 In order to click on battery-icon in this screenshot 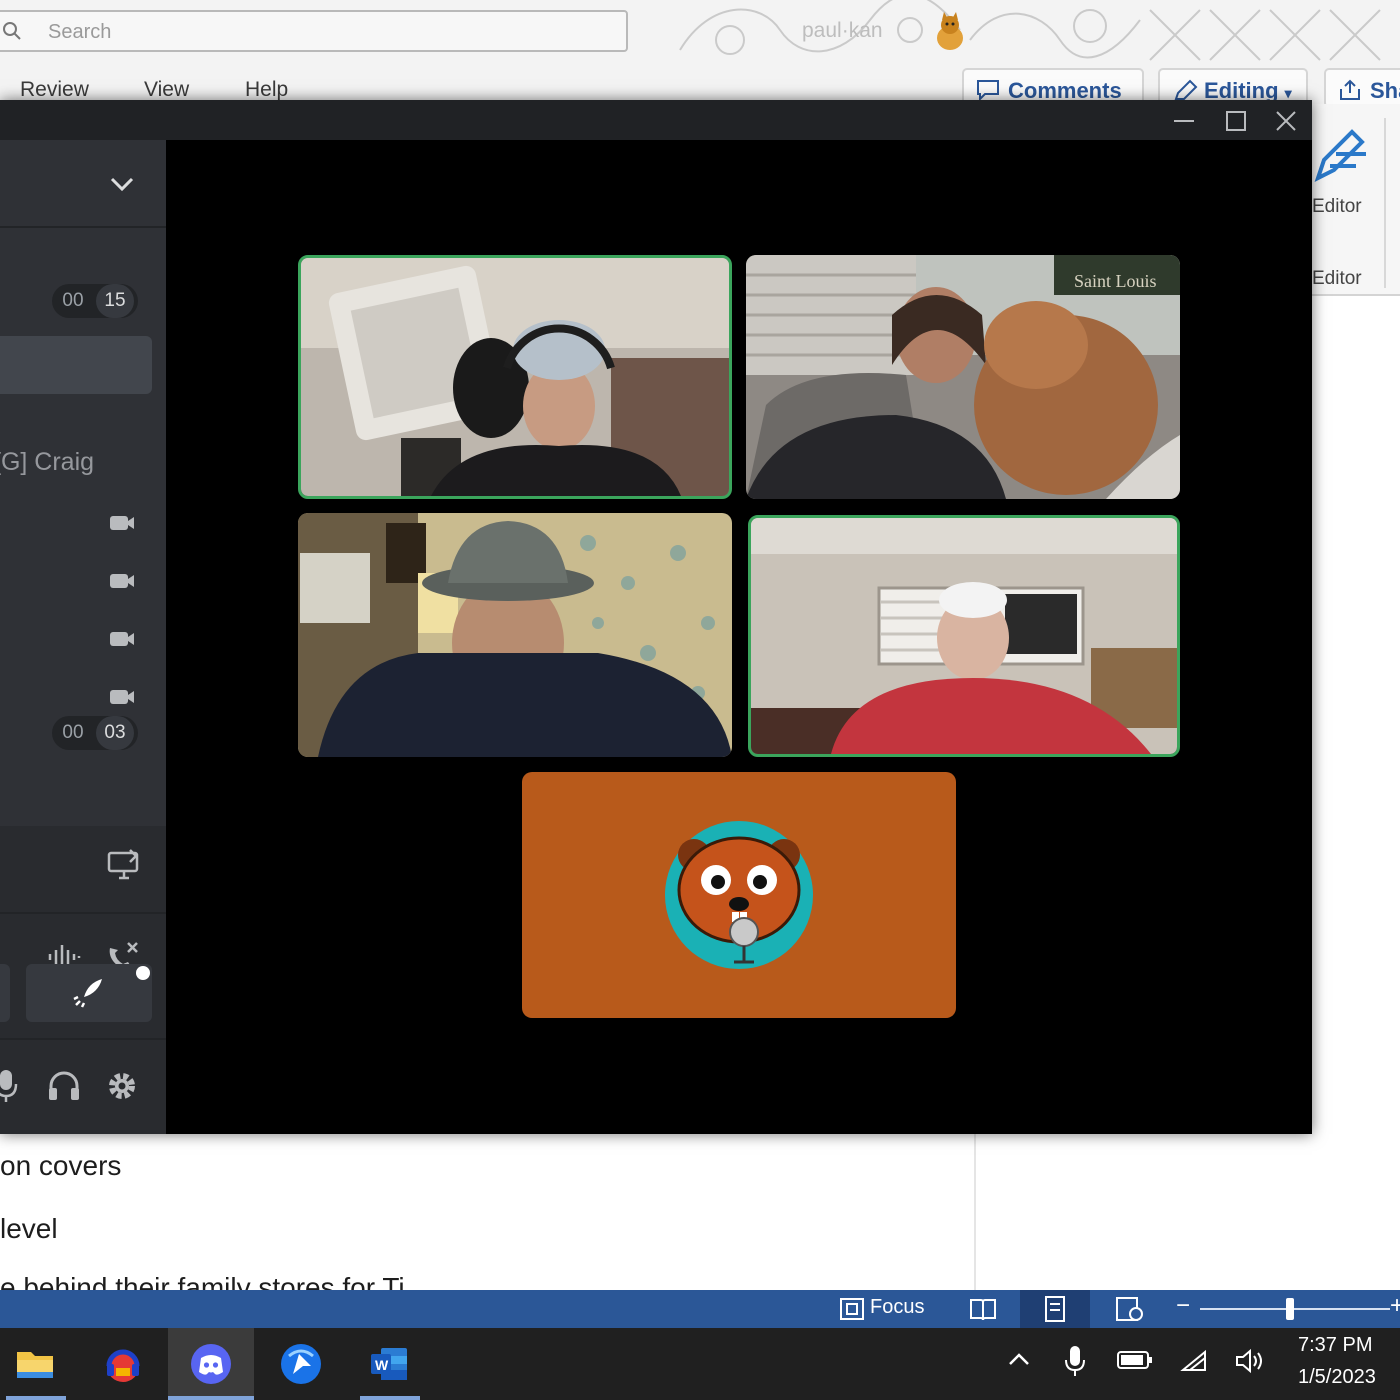, I will do `click(1135, 1360)`.